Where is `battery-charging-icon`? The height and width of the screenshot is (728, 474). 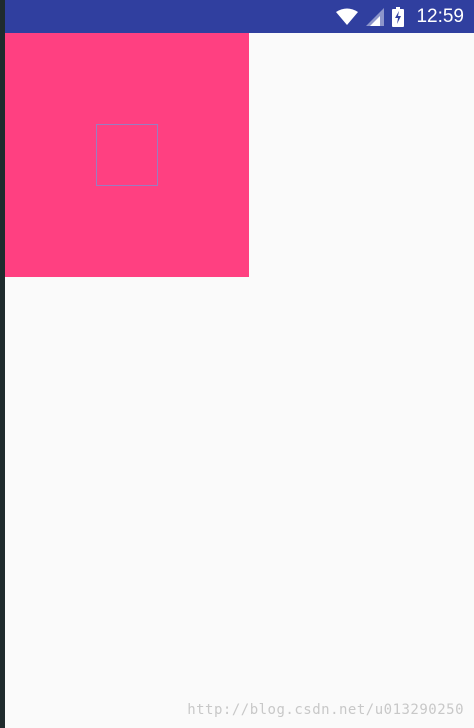 battery-charging-icon is located at coordinates (398, 16).